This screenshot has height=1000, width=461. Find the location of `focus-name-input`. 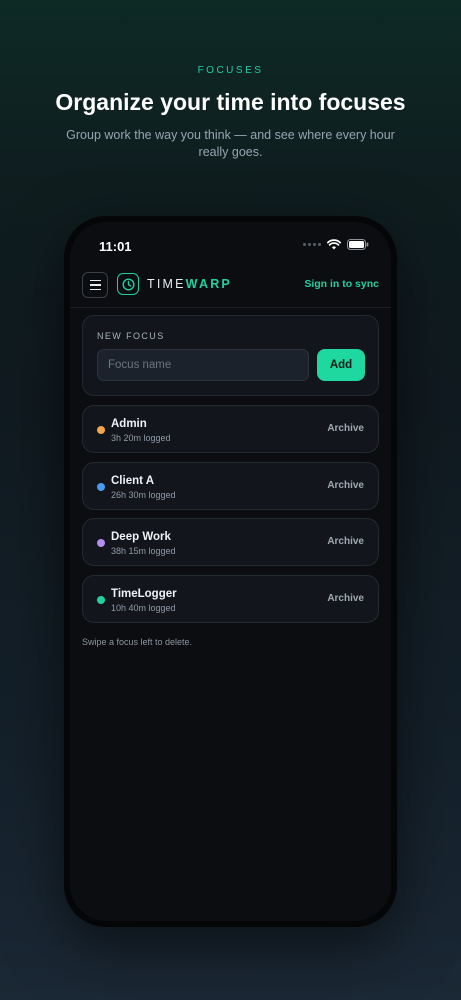

focus-name-input is located at coordinates (203, 365).